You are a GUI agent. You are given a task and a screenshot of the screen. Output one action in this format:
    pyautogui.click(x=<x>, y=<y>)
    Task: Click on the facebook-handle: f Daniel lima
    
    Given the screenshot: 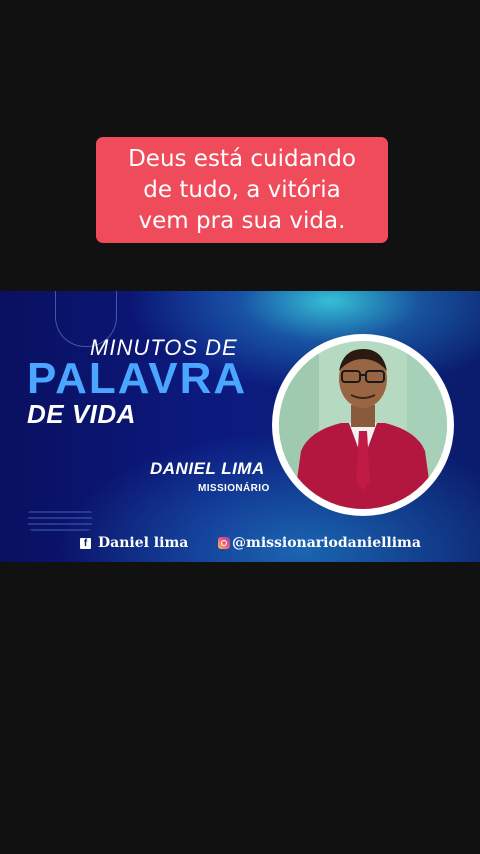 What is the action you would take?
    pyautogui.click(x=134, y=543)
    